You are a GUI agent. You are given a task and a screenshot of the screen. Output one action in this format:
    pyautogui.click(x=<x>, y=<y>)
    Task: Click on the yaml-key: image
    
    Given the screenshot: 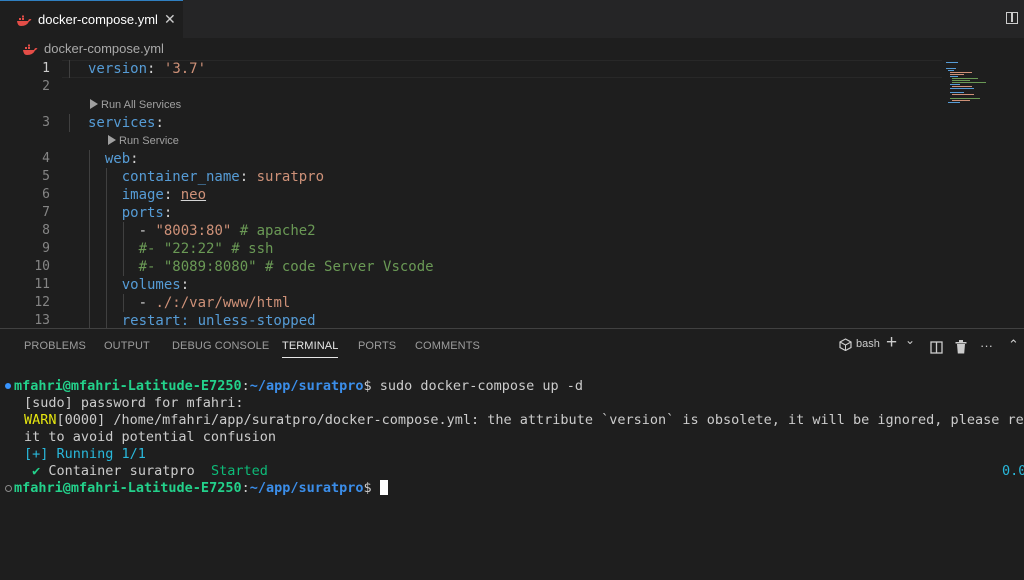 What is the action you would take?
    pyautogui.click(x=142, y=195)
    